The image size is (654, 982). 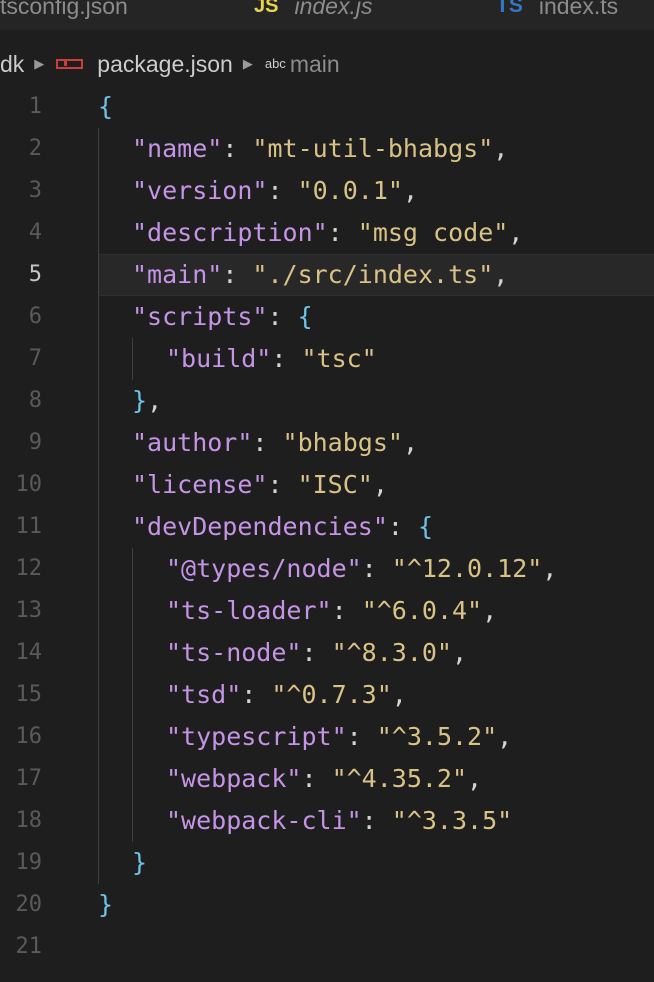 I want to click on code-token: "0.0.1", so click(x=350, y=190).